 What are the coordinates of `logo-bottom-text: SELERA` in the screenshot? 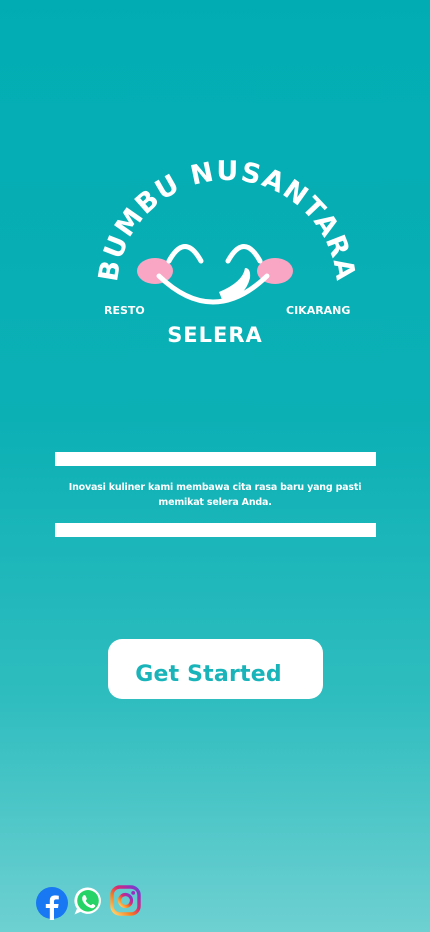 It's located at (215, 335).